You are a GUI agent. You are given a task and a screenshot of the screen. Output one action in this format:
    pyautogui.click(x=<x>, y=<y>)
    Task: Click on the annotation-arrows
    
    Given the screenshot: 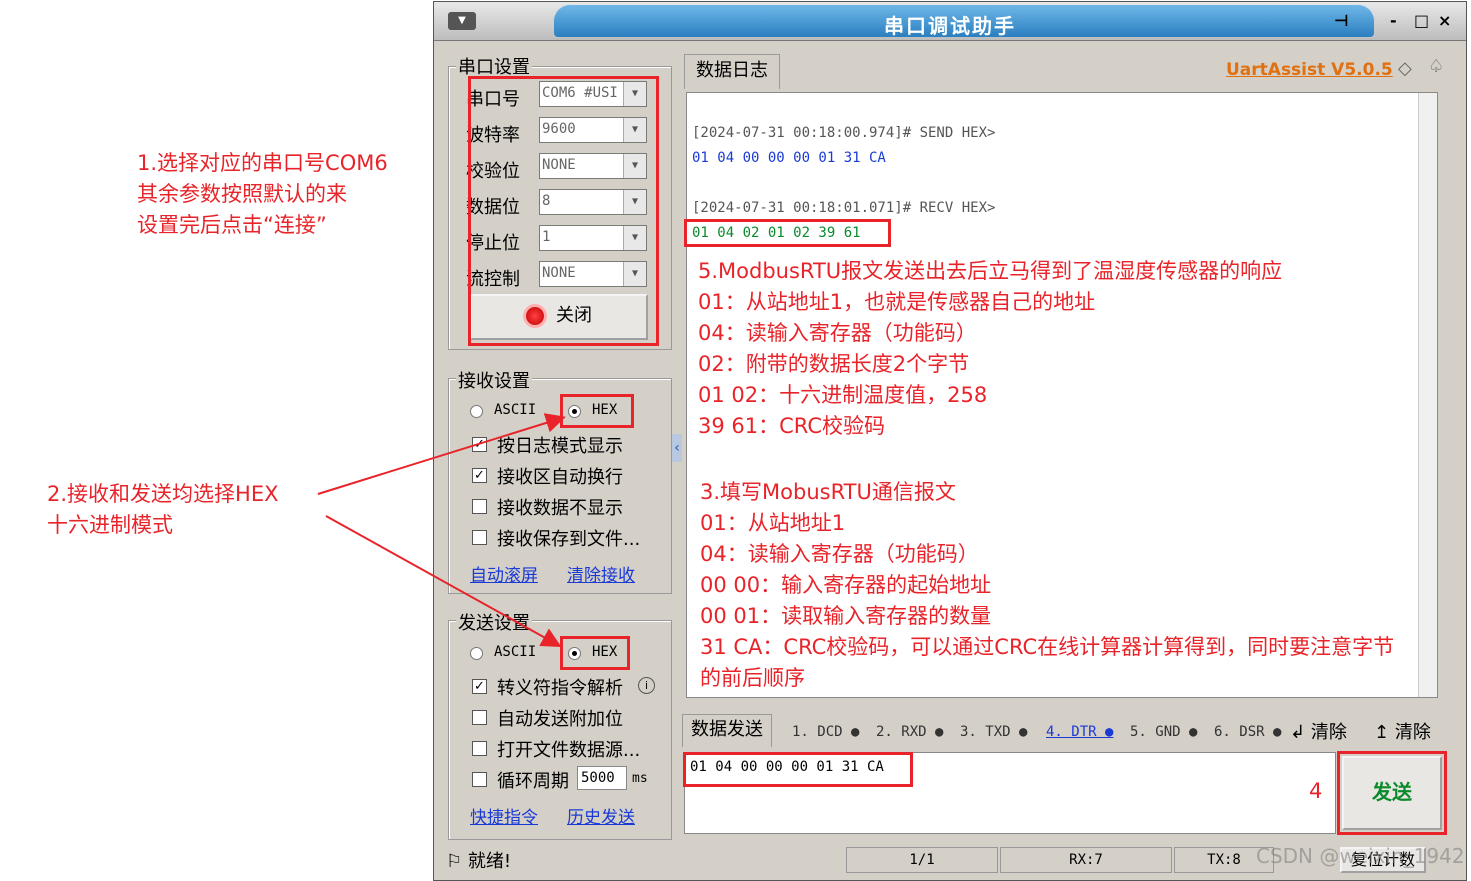 What is the action you would take?
    pyautogui.click(x=441, y=530)
    